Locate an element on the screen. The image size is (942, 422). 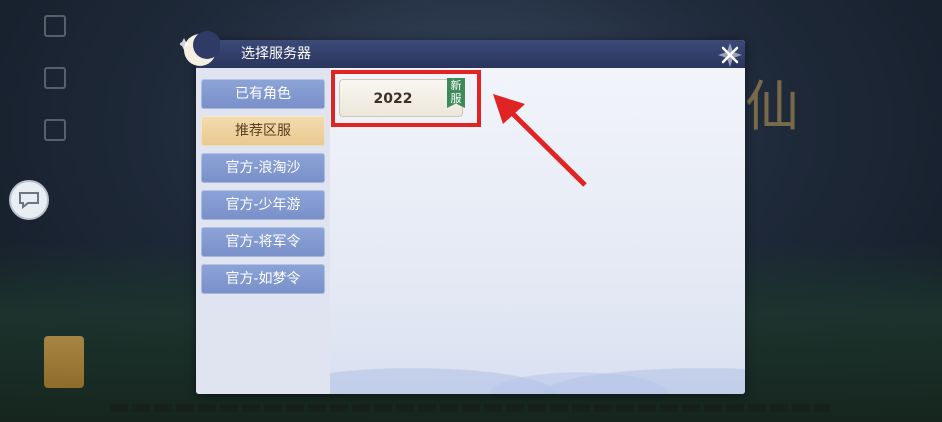
dialog-header: 选择服务器 is located at coordinates (470, 54).